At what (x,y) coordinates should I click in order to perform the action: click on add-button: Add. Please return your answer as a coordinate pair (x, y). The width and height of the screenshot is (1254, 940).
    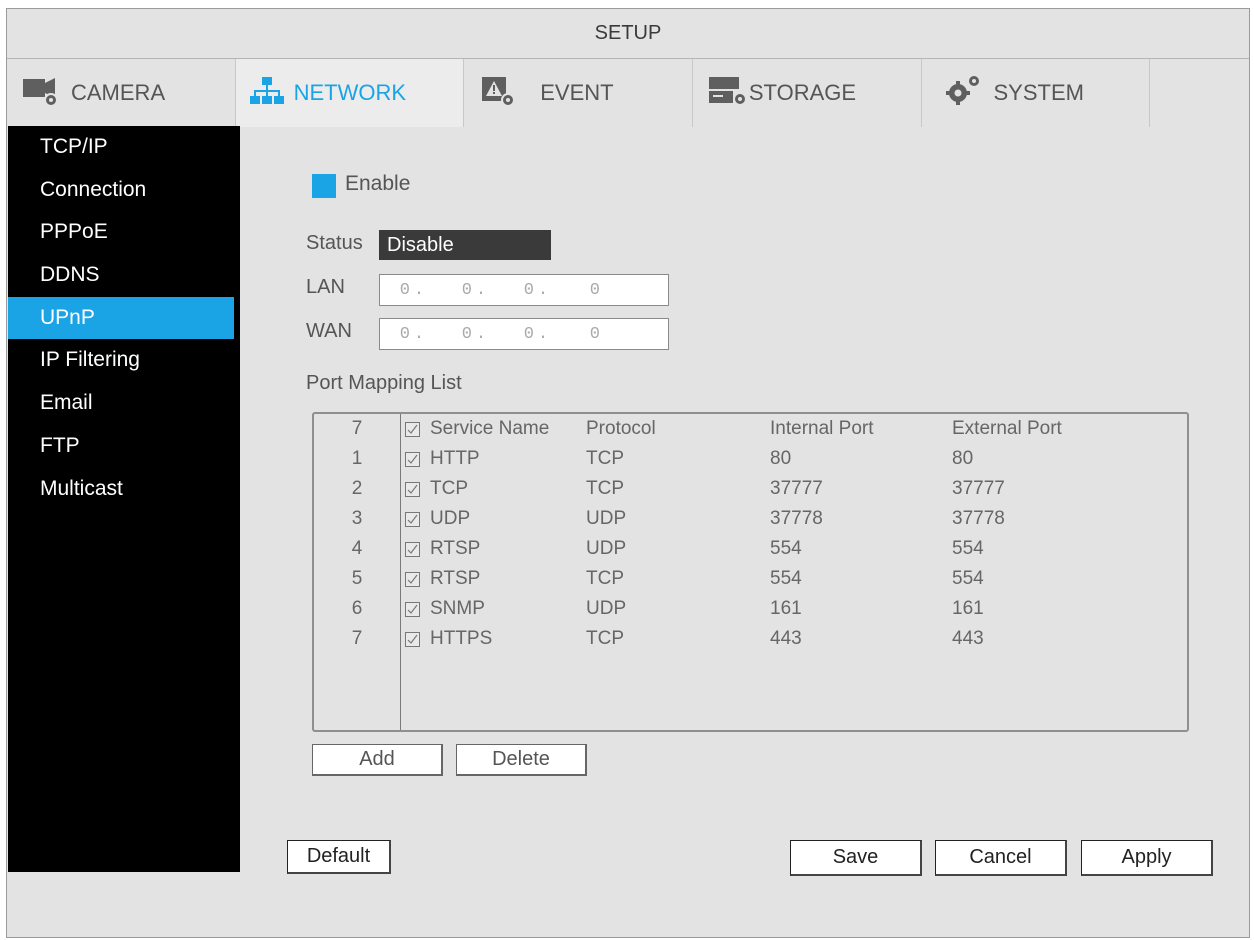
    Looking at the image, I should click on (377, 760).